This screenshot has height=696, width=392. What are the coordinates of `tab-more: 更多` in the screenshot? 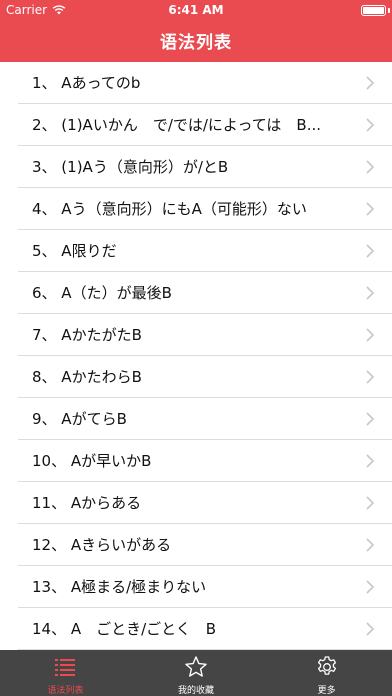 It's located at (326, 673).